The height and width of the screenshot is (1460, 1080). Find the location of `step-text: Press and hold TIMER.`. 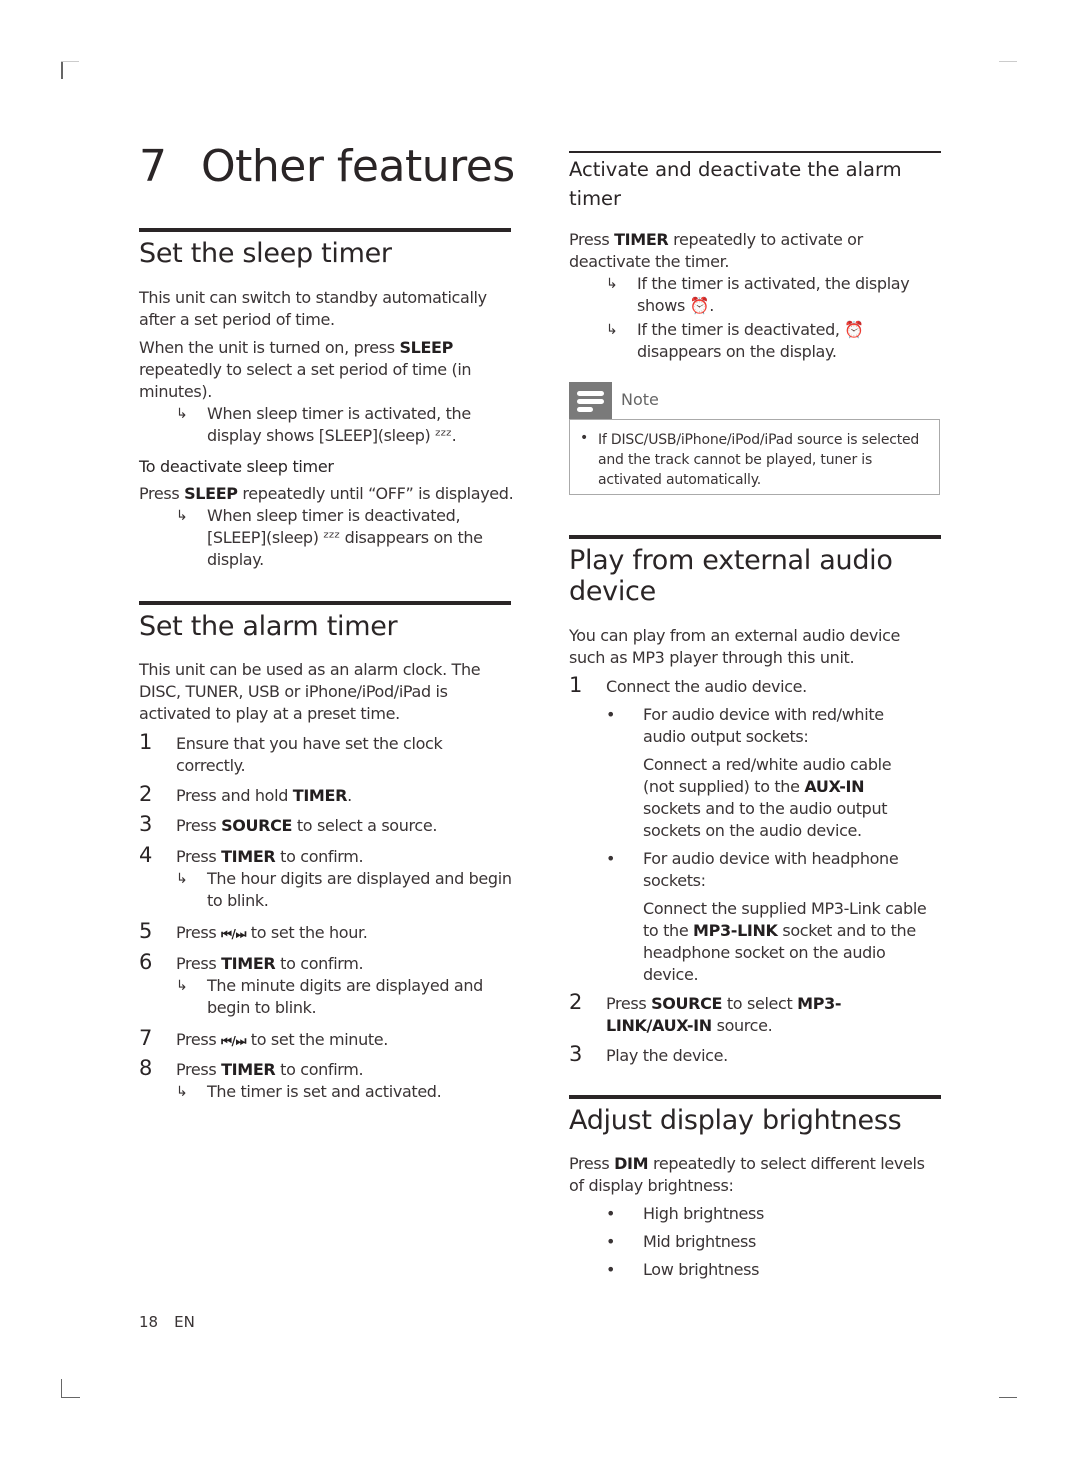

step-text: Press and hold TIMER. is located at coordinates (346, 796).